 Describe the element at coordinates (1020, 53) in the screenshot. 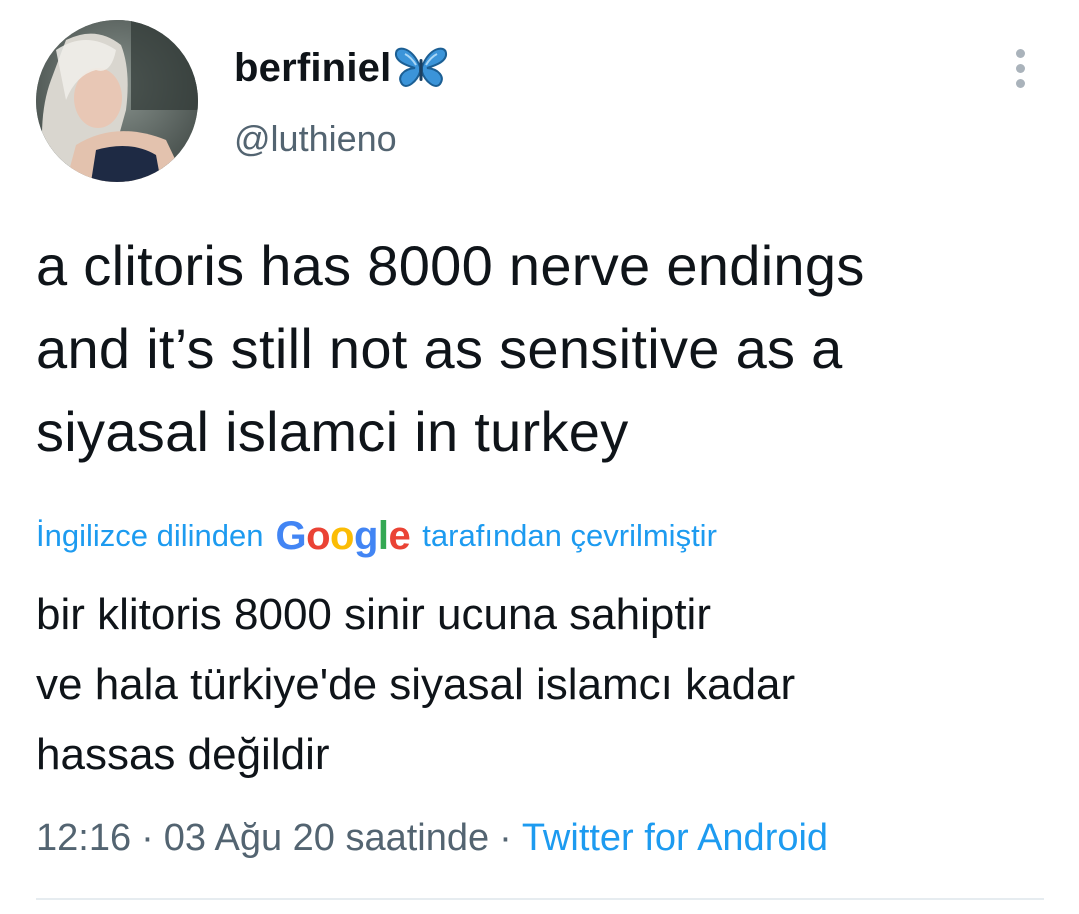

I see `more-vertical-icon` at that location.